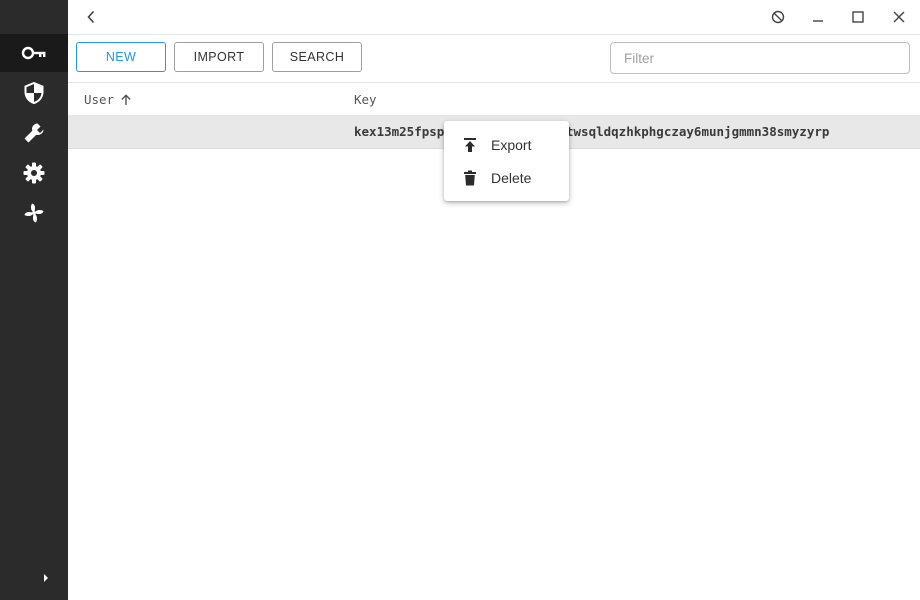 The image size is (920, 600). I want to click on title-bar, so click(494, 17).